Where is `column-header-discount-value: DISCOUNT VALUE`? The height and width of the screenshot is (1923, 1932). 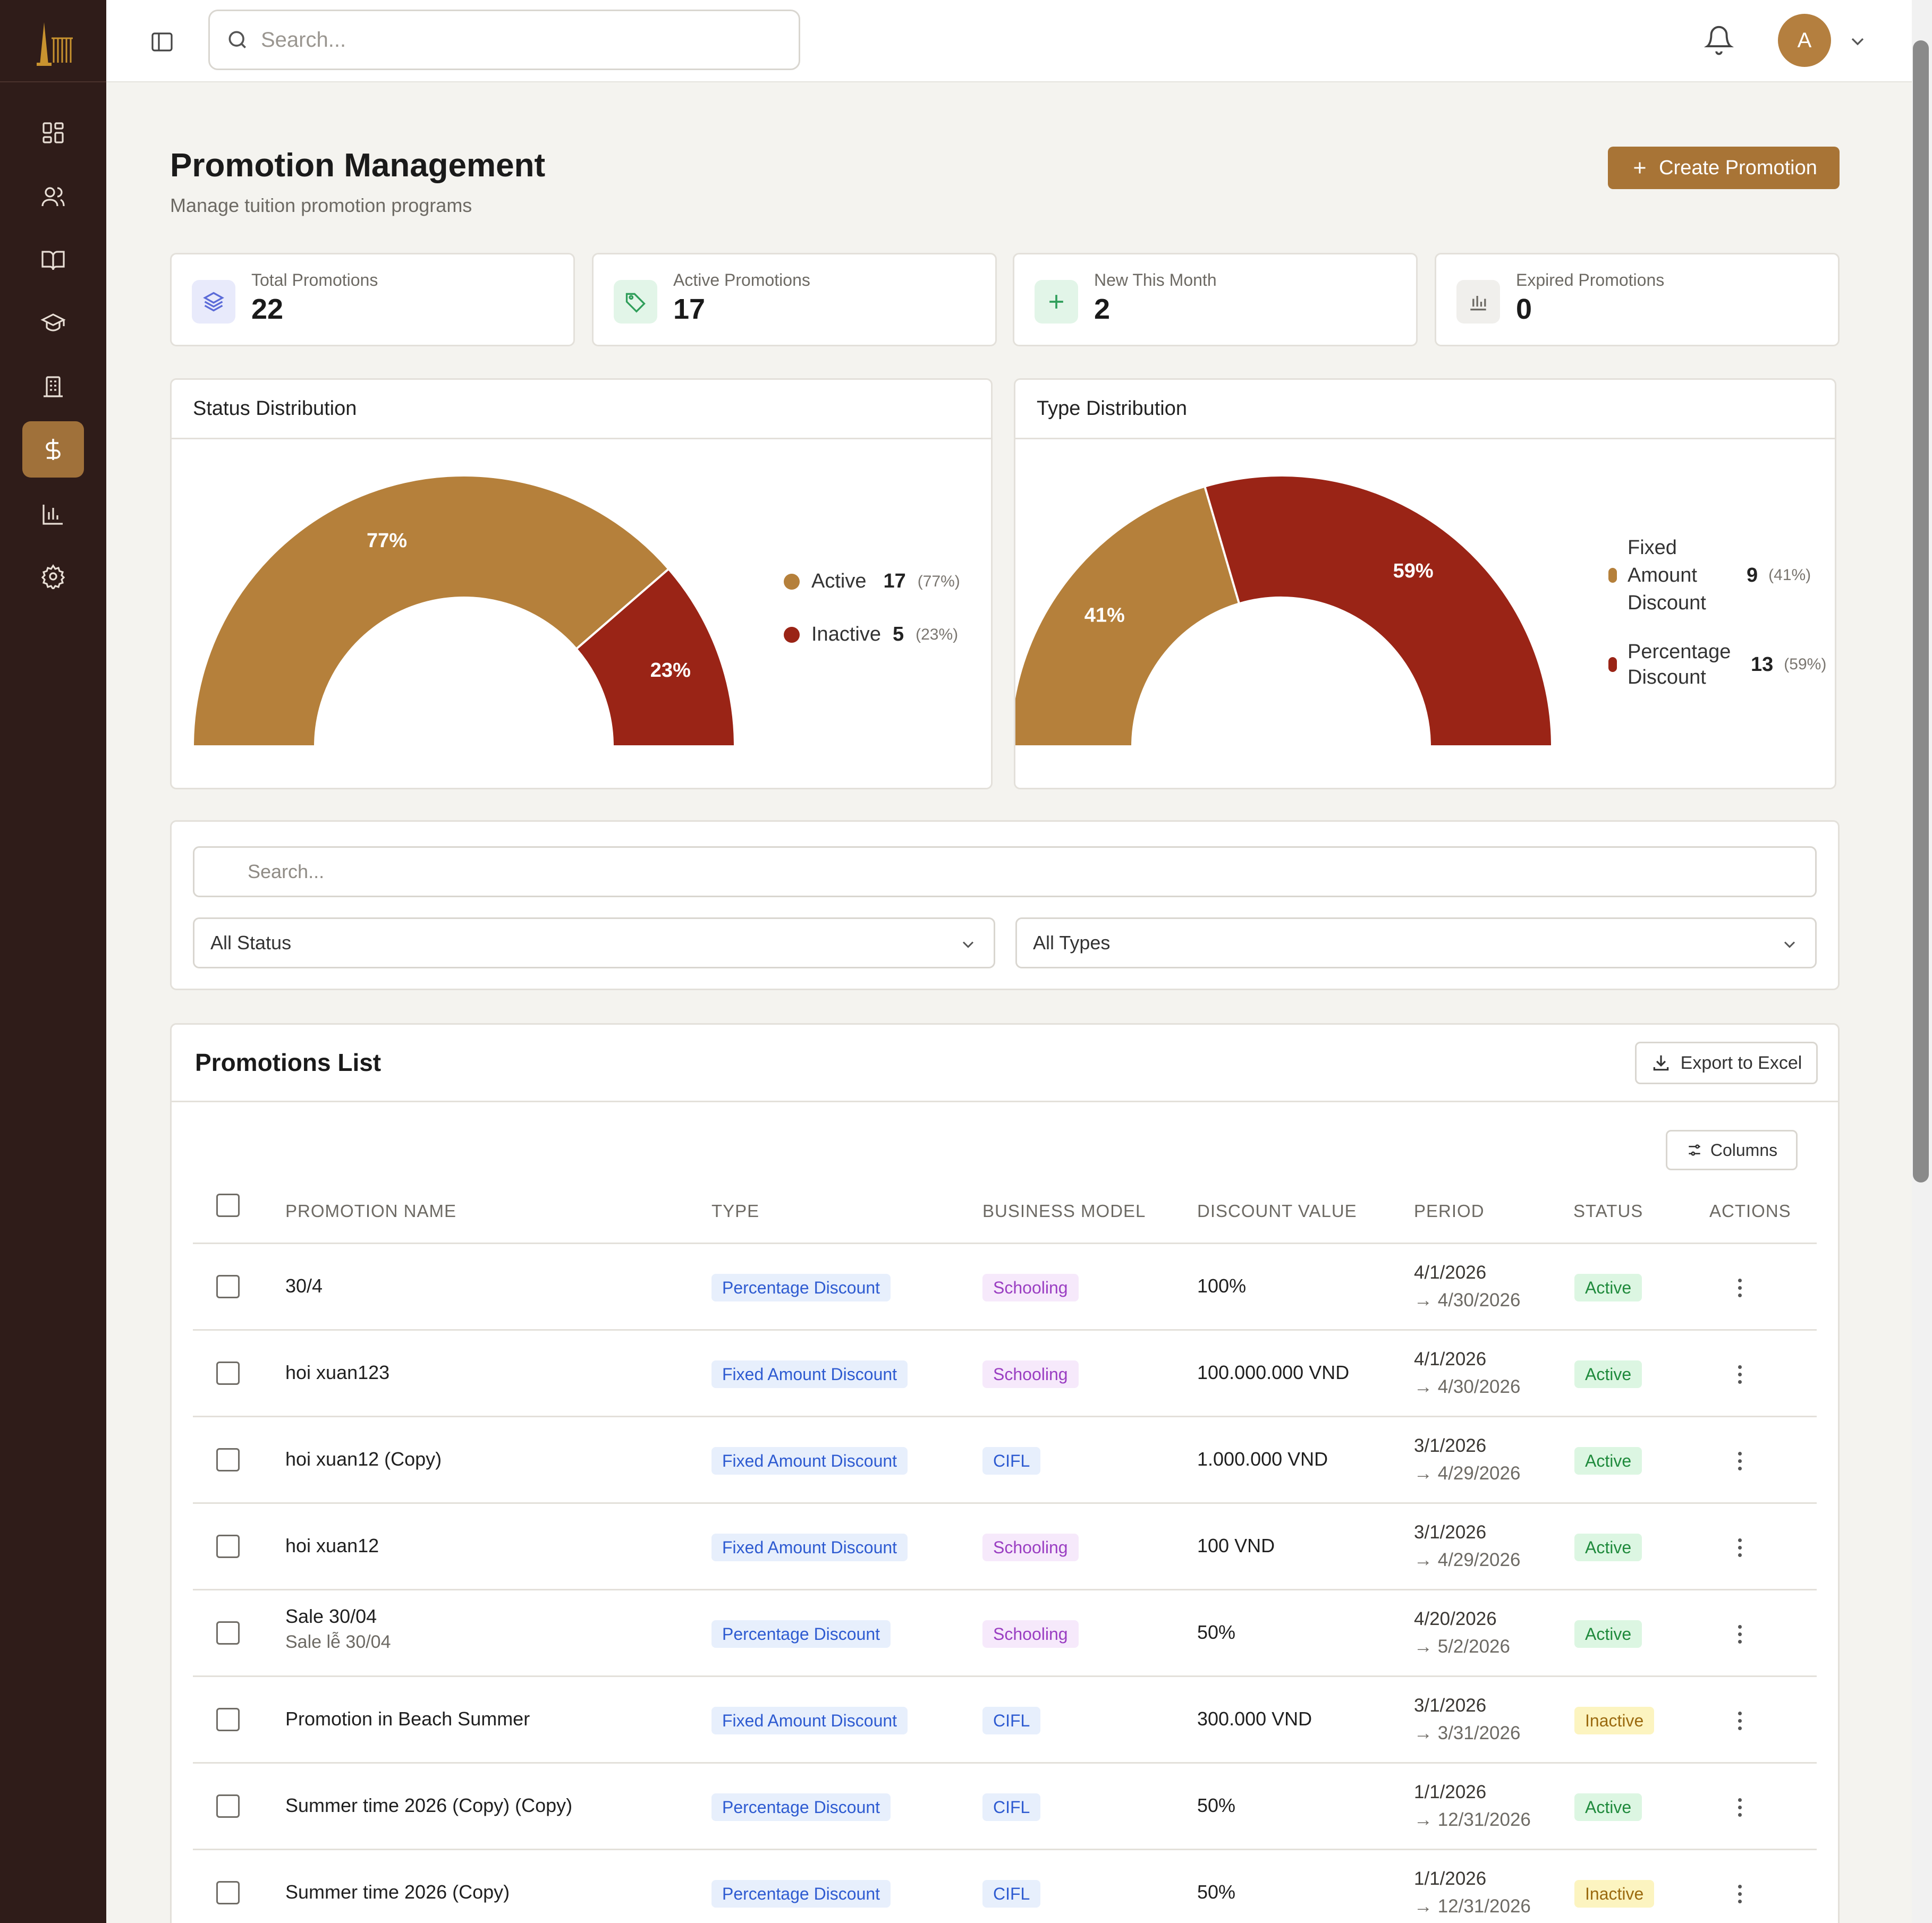 column-header-discount-value: DISCOUNT VALUE is located at coordinates (1277, 1211).